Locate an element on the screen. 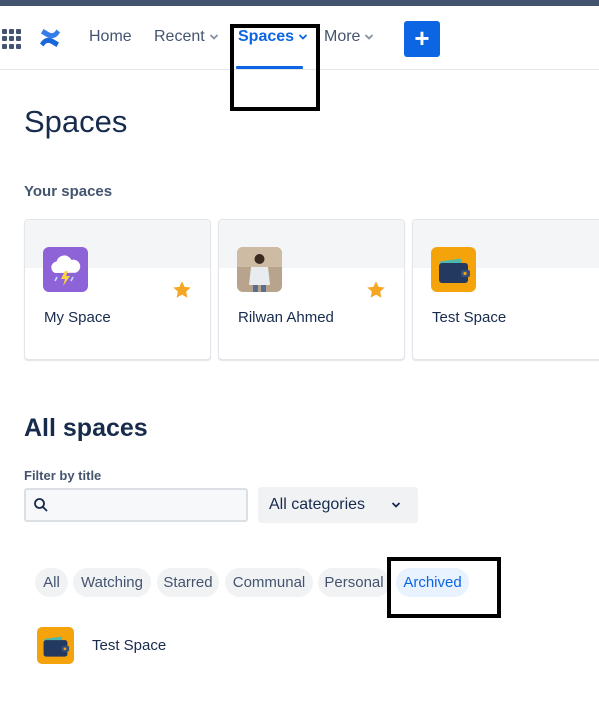 This screenshot has height=705, width=599. create-button: + is located at coordinates (422, 39).